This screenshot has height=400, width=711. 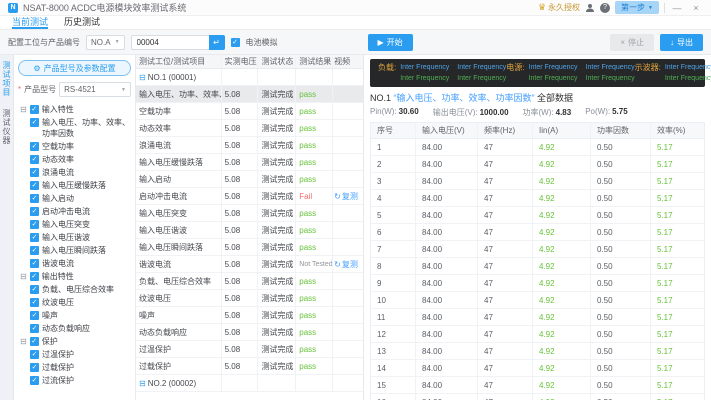 I want to click on tree-item: ✓ 过载保护, so click(x=74, y=367).